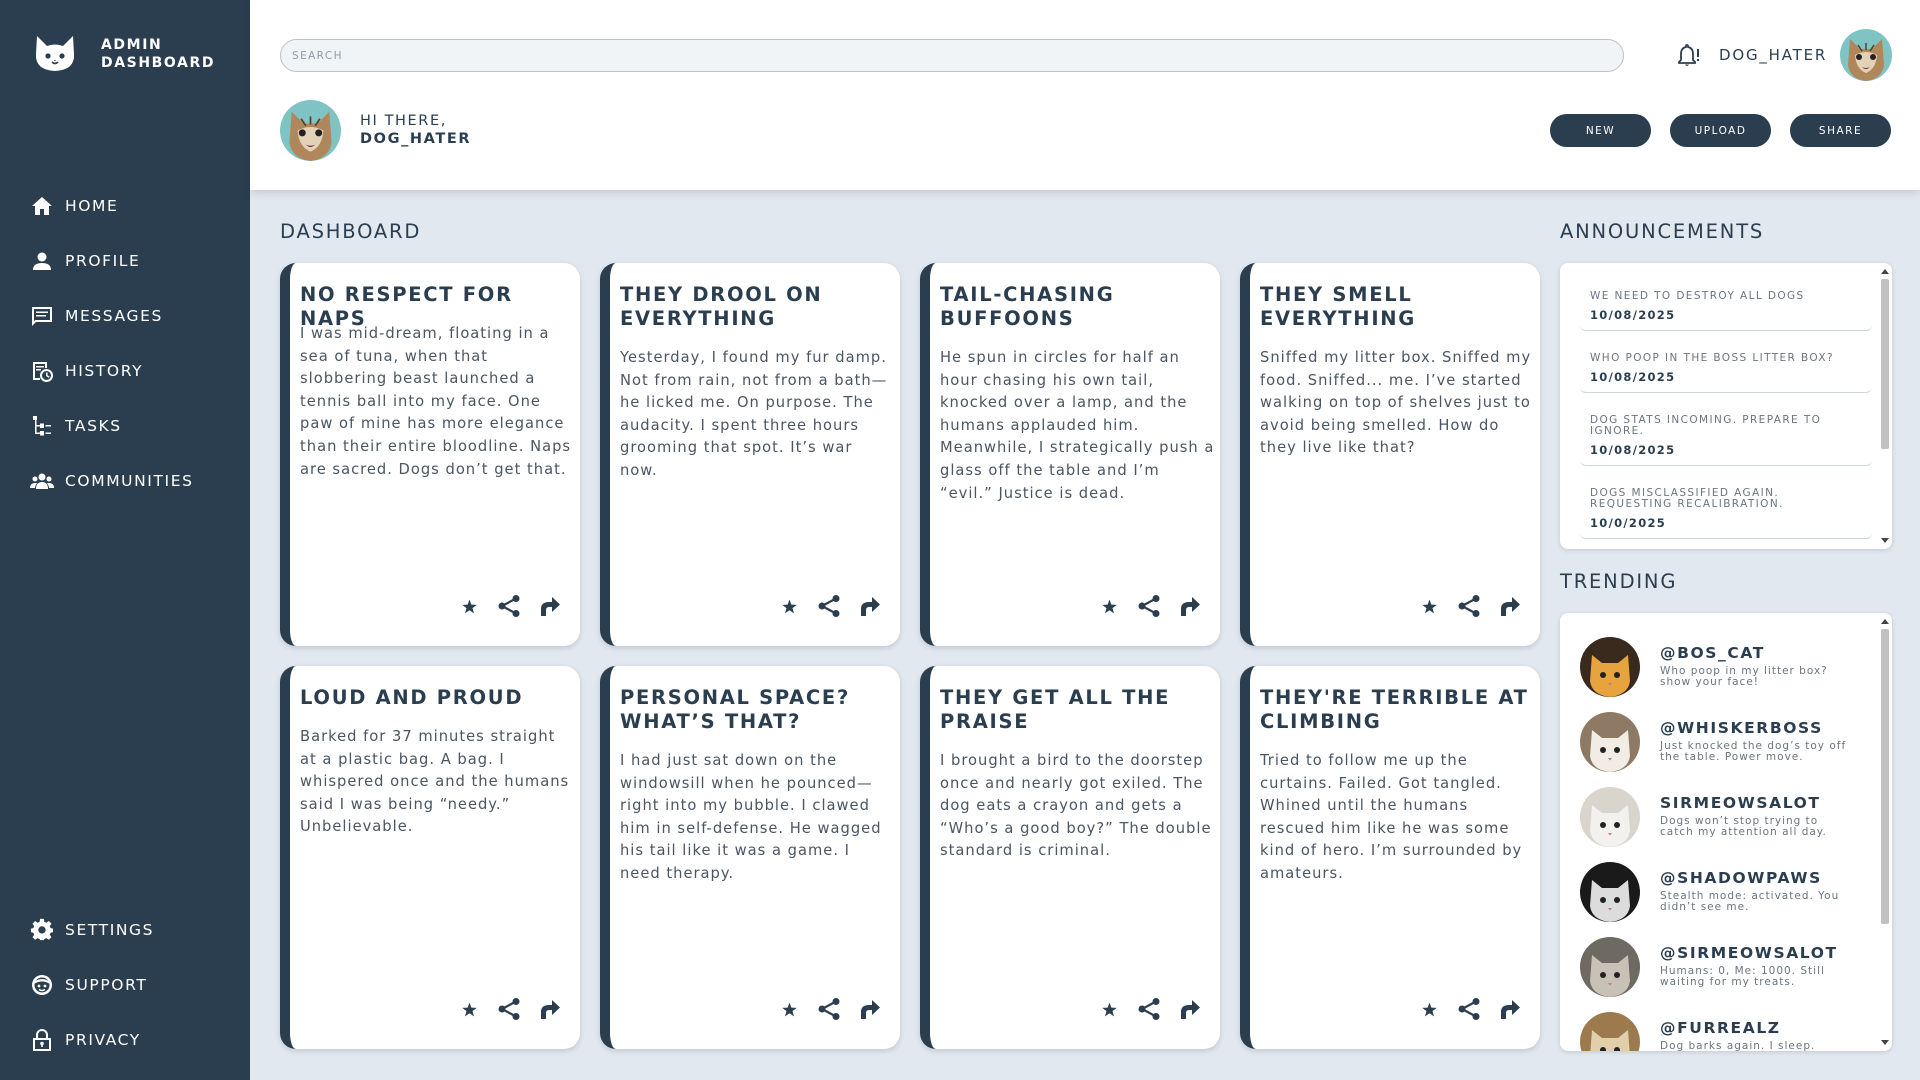  What do you see at coordinates (1662, 231) in the screenshot?
I see `announcements-title: ANNOUNCEMENTS` at bounding box center [1662, 231].